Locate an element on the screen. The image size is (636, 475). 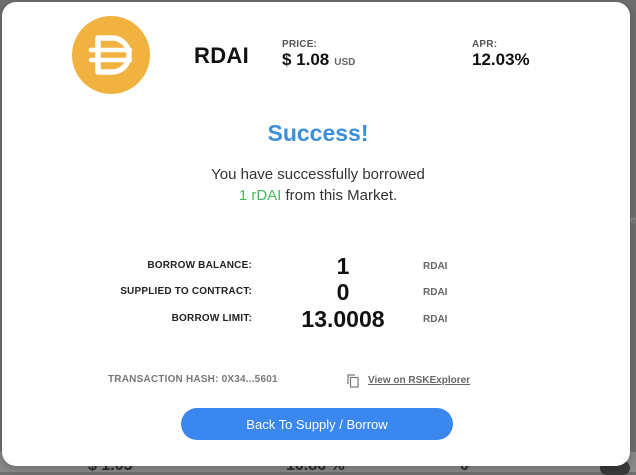
apr-label: APR: is located at coordinates (485, 44).